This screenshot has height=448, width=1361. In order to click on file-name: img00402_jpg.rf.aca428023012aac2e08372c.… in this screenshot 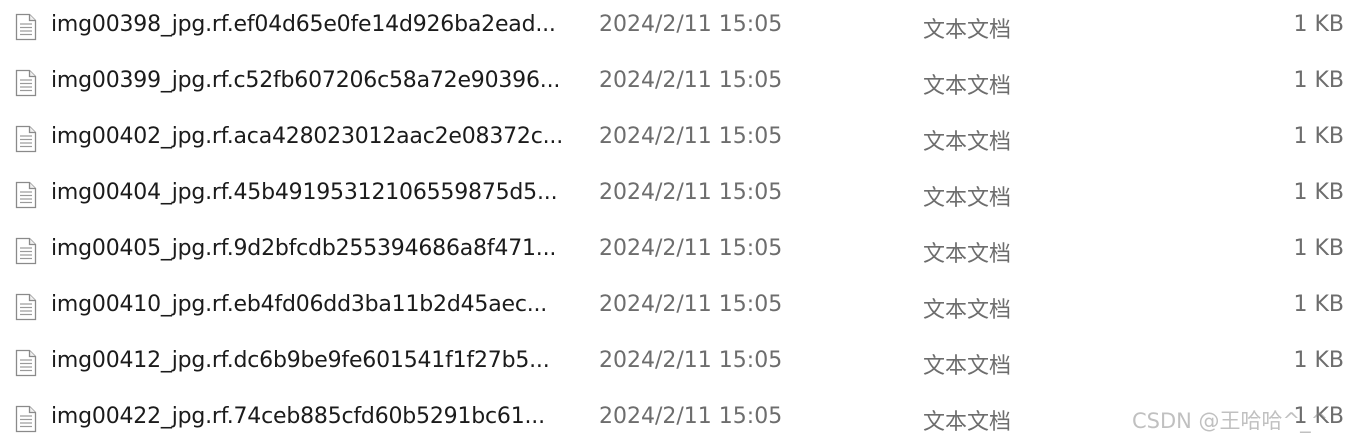, I will do `click(307, 136)`.